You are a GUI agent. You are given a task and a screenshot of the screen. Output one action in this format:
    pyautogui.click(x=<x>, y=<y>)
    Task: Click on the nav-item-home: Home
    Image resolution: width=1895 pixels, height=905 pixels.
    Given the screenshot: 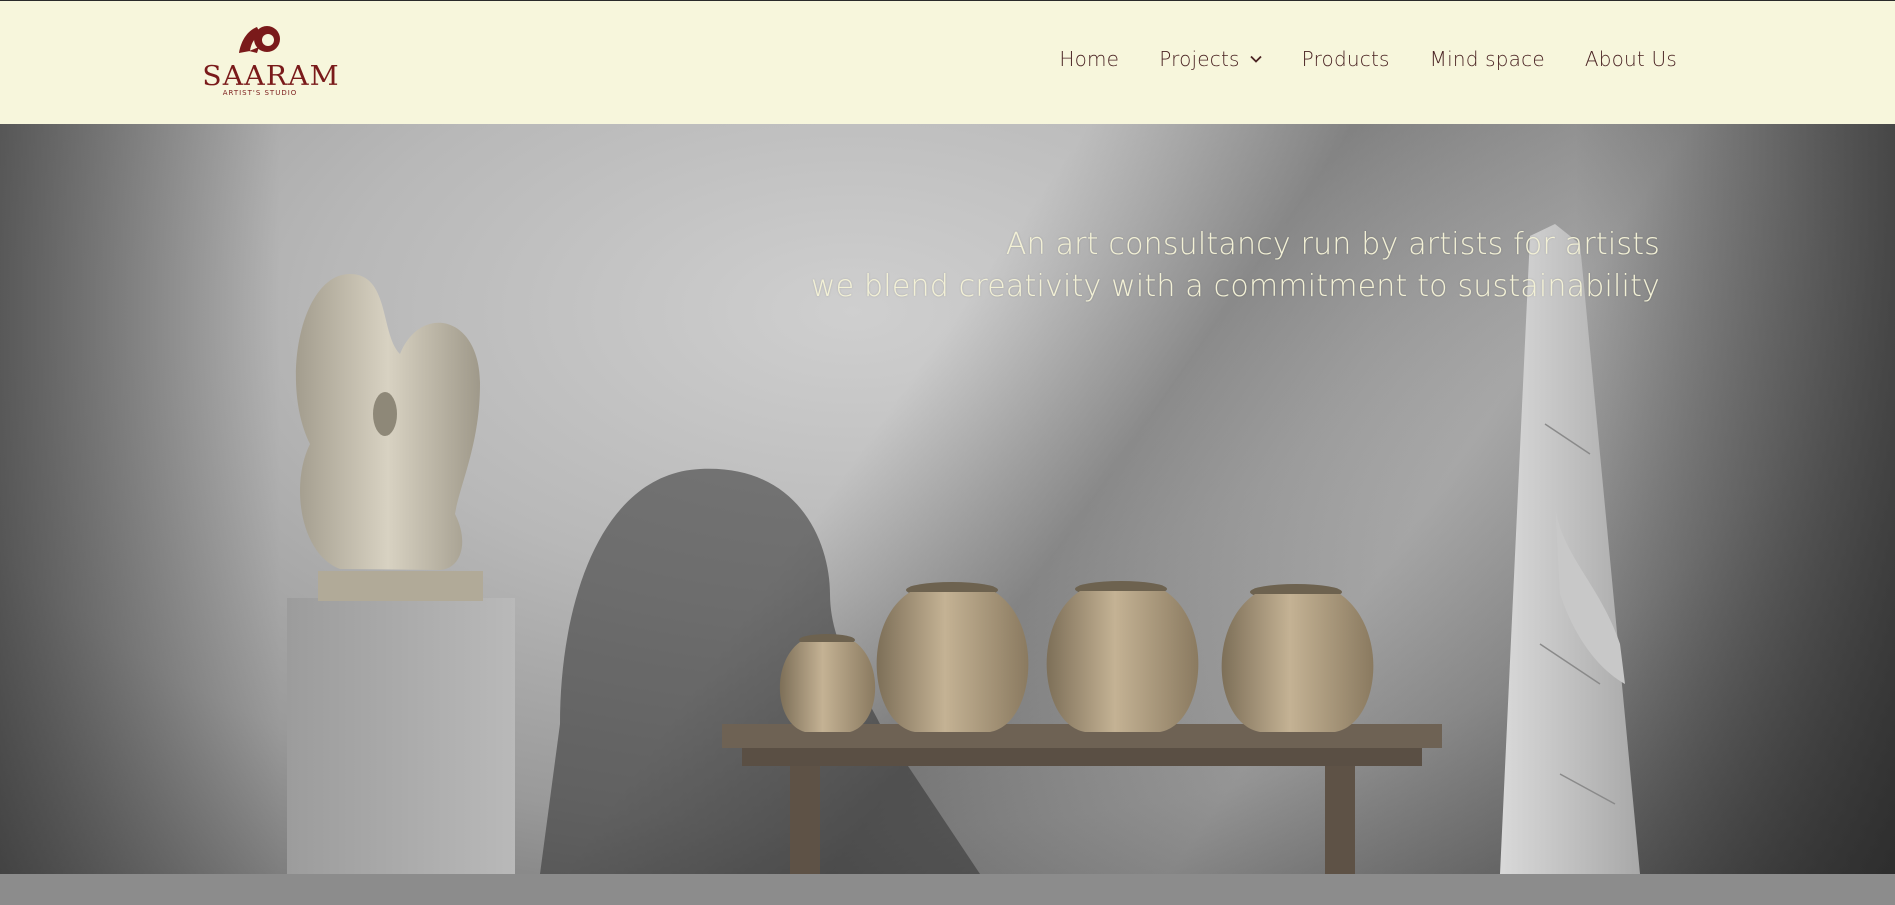 What is the action you would take?
    pyautogui.click(x=1089, y=59)
    